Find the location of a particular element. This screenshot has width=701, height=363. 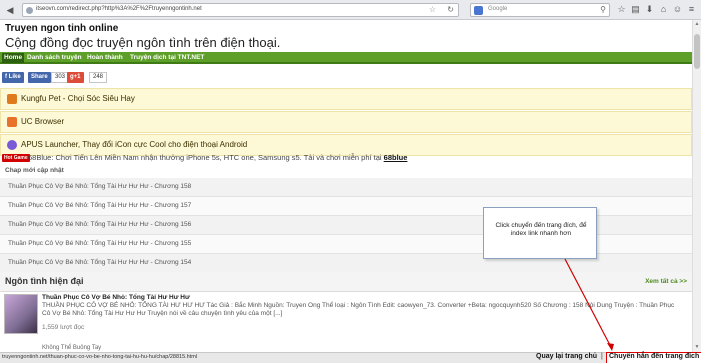

download-icon: ⬇ is located at coordinates (649, 9).